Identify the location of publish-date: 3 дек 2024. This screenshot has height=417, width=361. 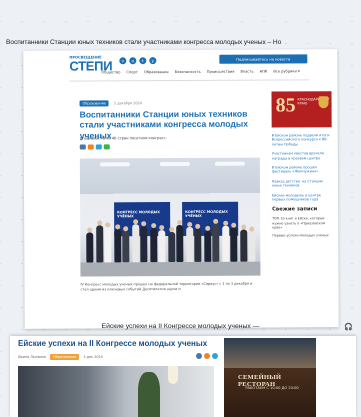
(93, 357).